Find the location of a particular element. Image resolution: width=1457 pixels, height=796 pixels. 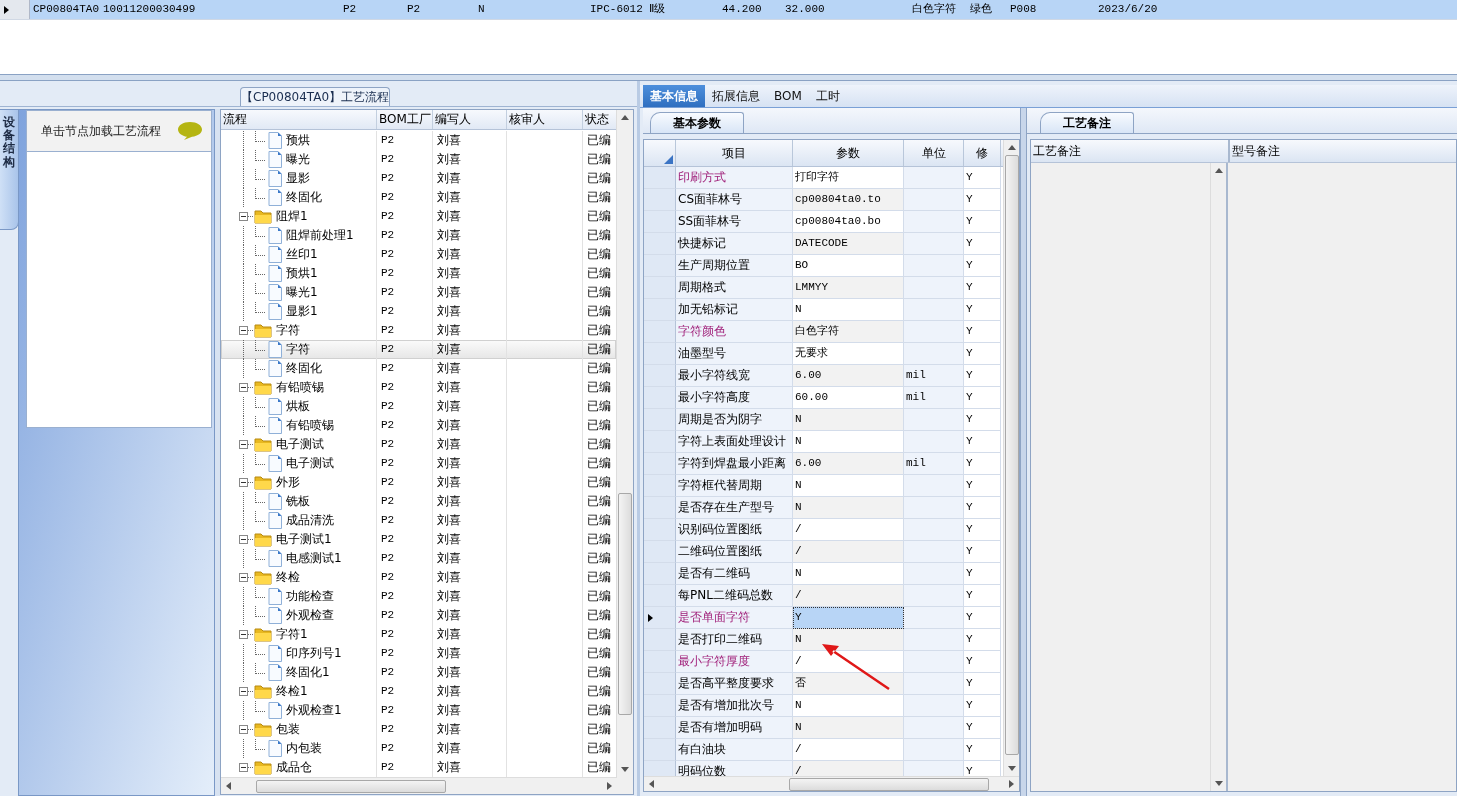

column-header: 修 is located at coordinates (982, 153).